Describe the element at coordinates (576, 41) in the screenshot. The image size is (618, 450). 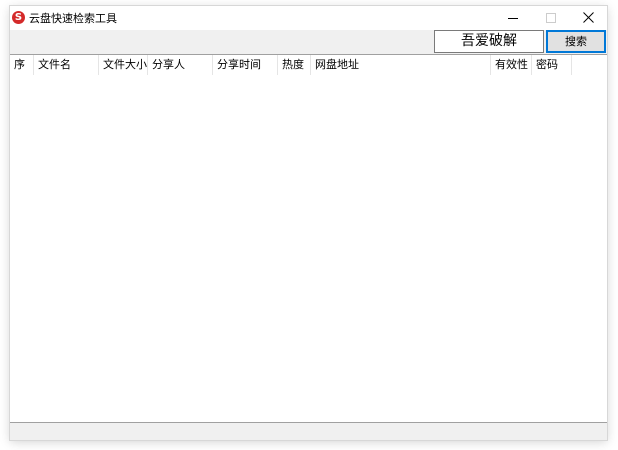
I see `search-button: 搜索` at that location.